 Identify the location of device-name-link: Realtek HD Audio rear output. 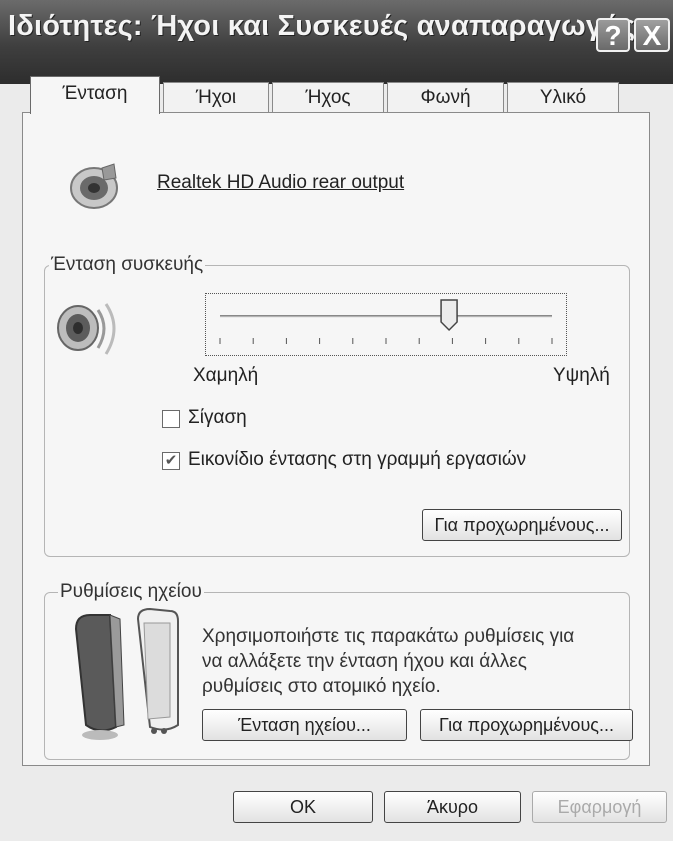
(280, 183).